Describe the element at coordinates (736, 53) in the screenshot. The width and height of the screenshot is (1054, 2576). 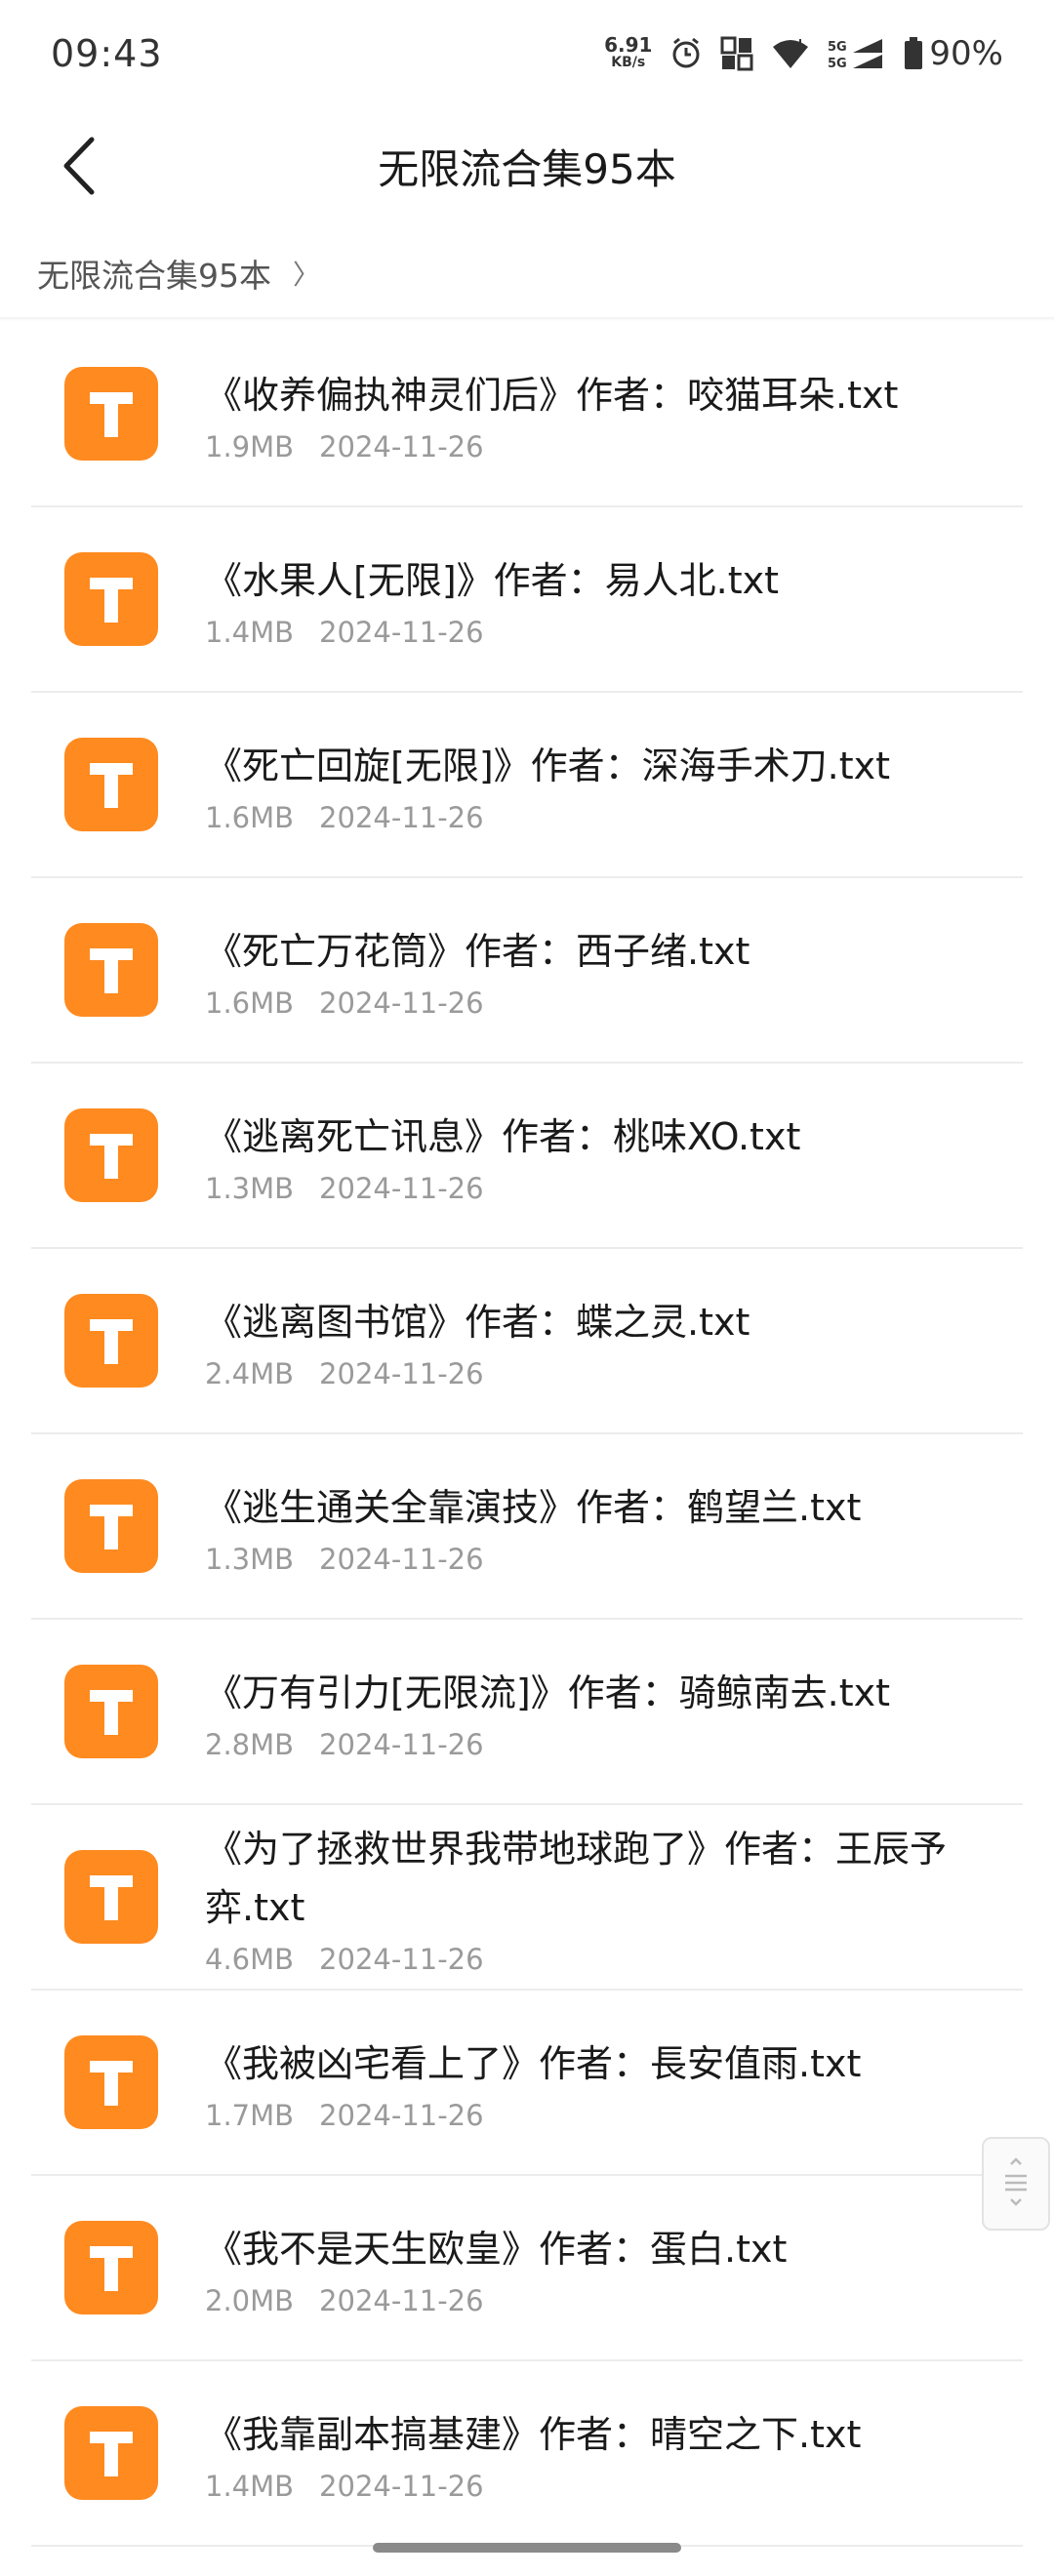
I see `nfc-icon` at that location.